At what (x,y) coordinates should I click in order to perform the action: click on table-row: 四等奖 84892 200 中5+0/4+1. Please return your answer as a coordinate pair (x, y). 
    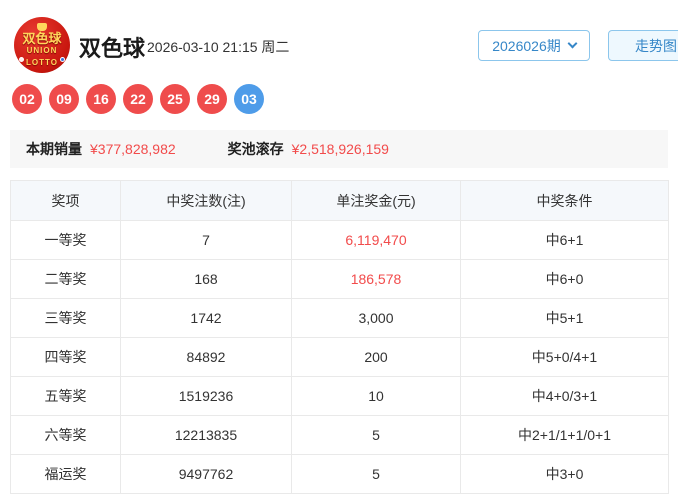
    Looking at the image, I should click on (339, 357).